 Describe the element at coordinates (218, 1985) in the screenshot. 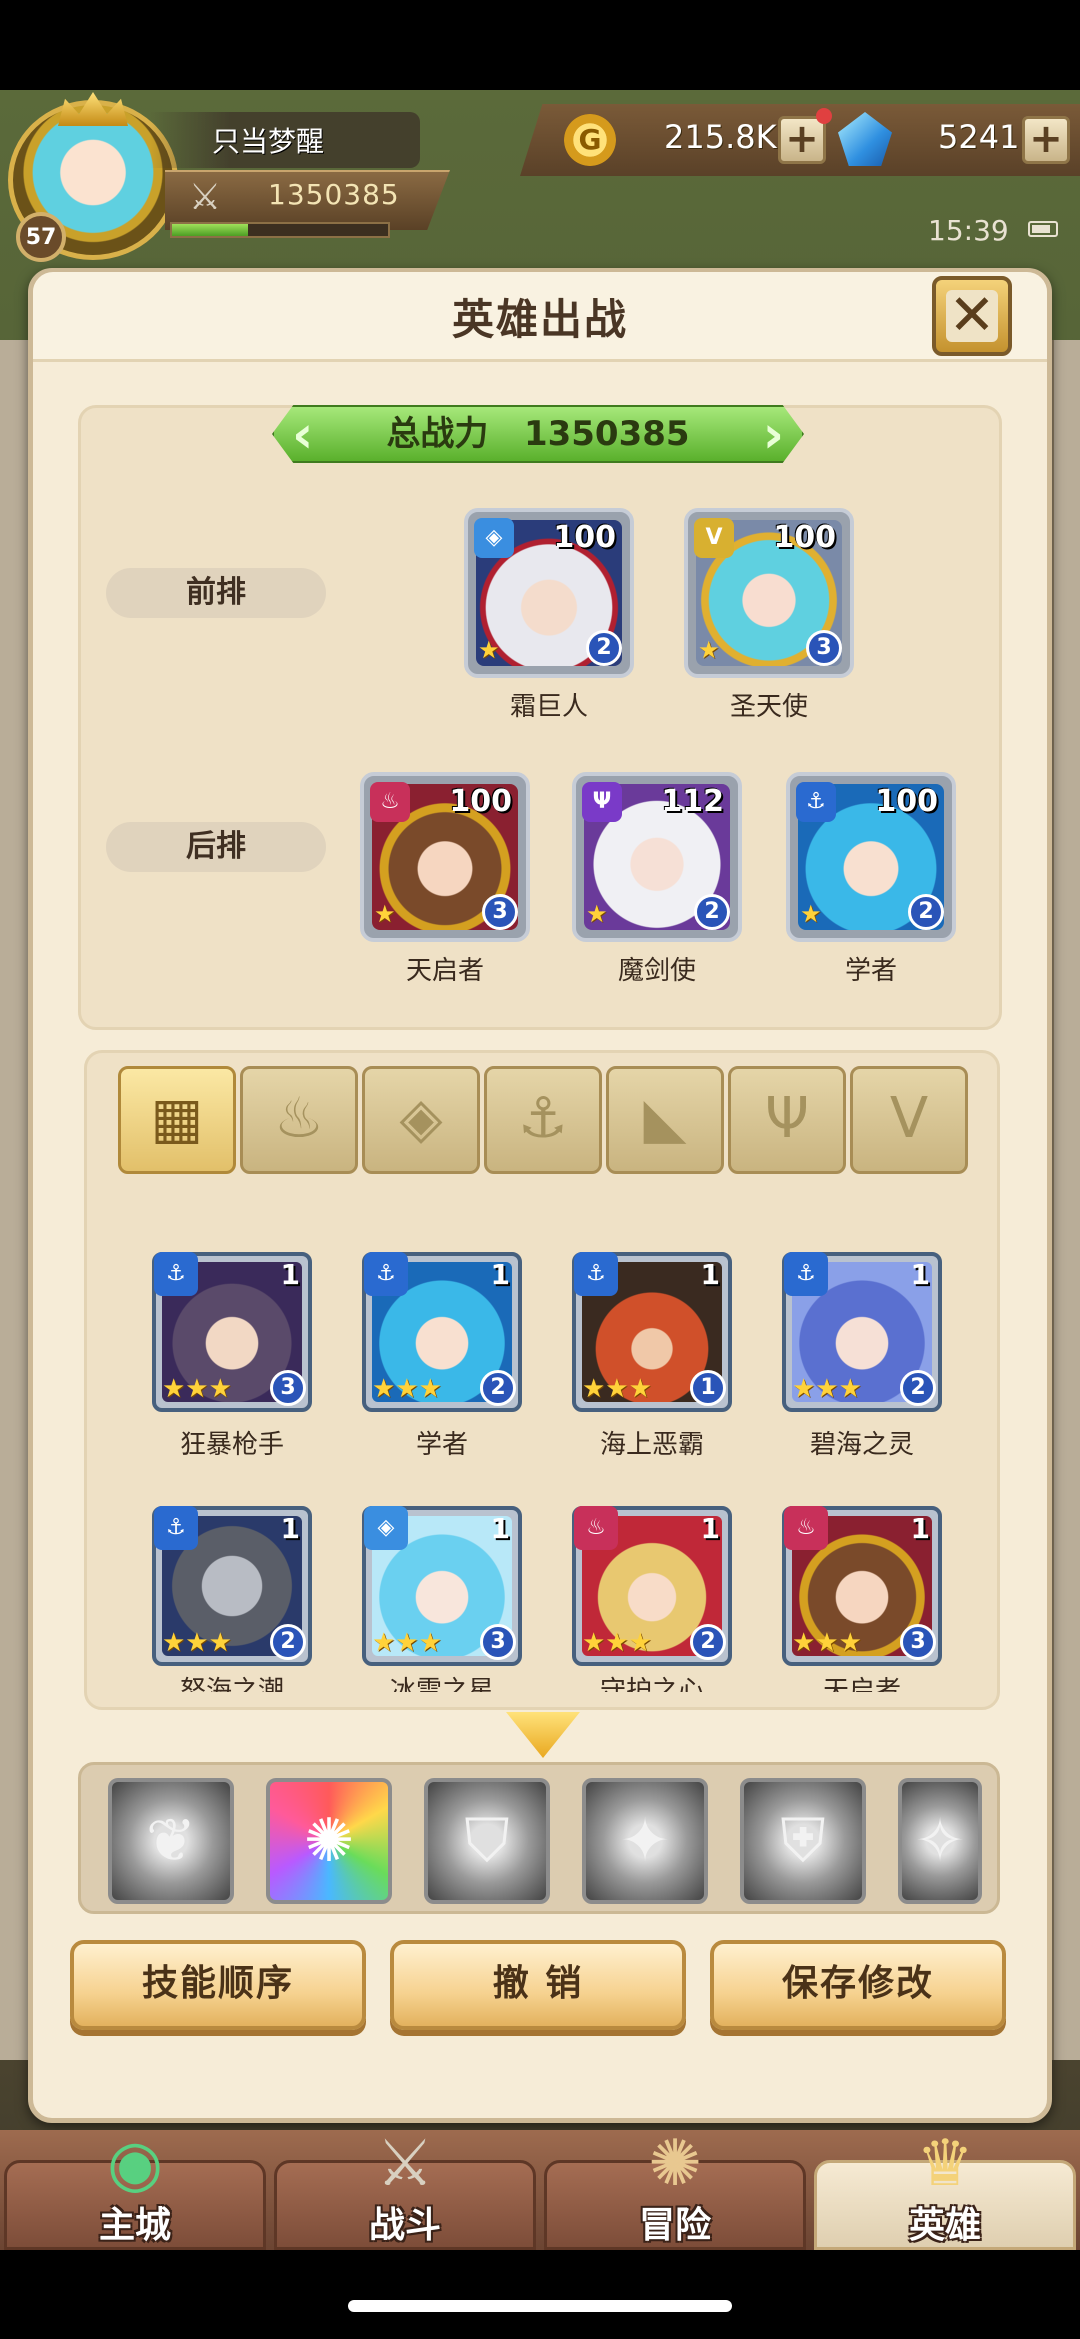

I see `skill-order-button: 技能顺序` at that location.